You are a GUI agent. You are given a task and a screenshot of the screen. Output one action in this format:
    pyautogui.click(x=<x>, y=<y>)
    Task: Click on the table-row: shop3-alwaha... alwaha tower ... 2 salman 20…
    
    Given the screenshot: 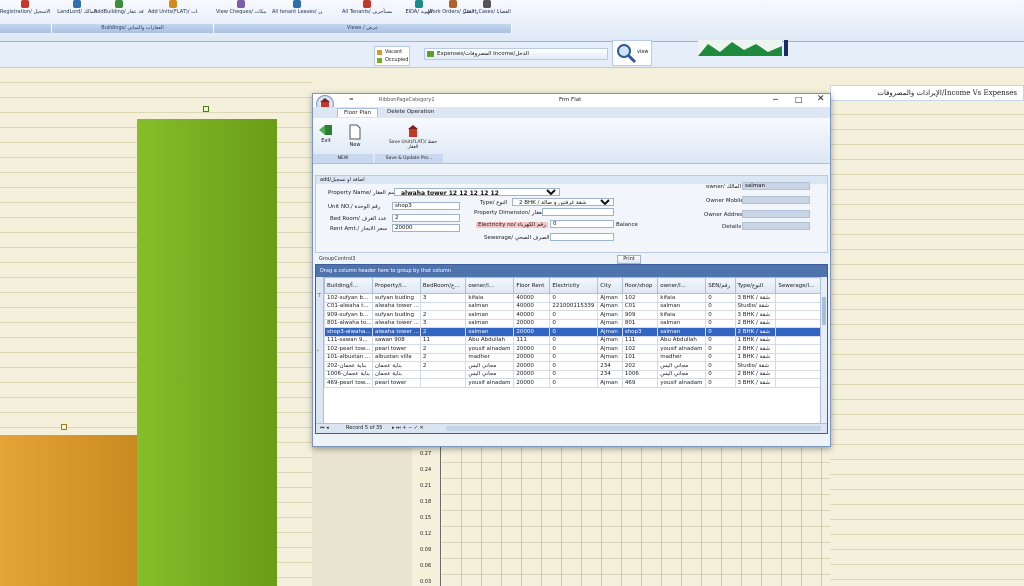 What is the action you would take?
    pyautogui.click(x=572, y=332)
    